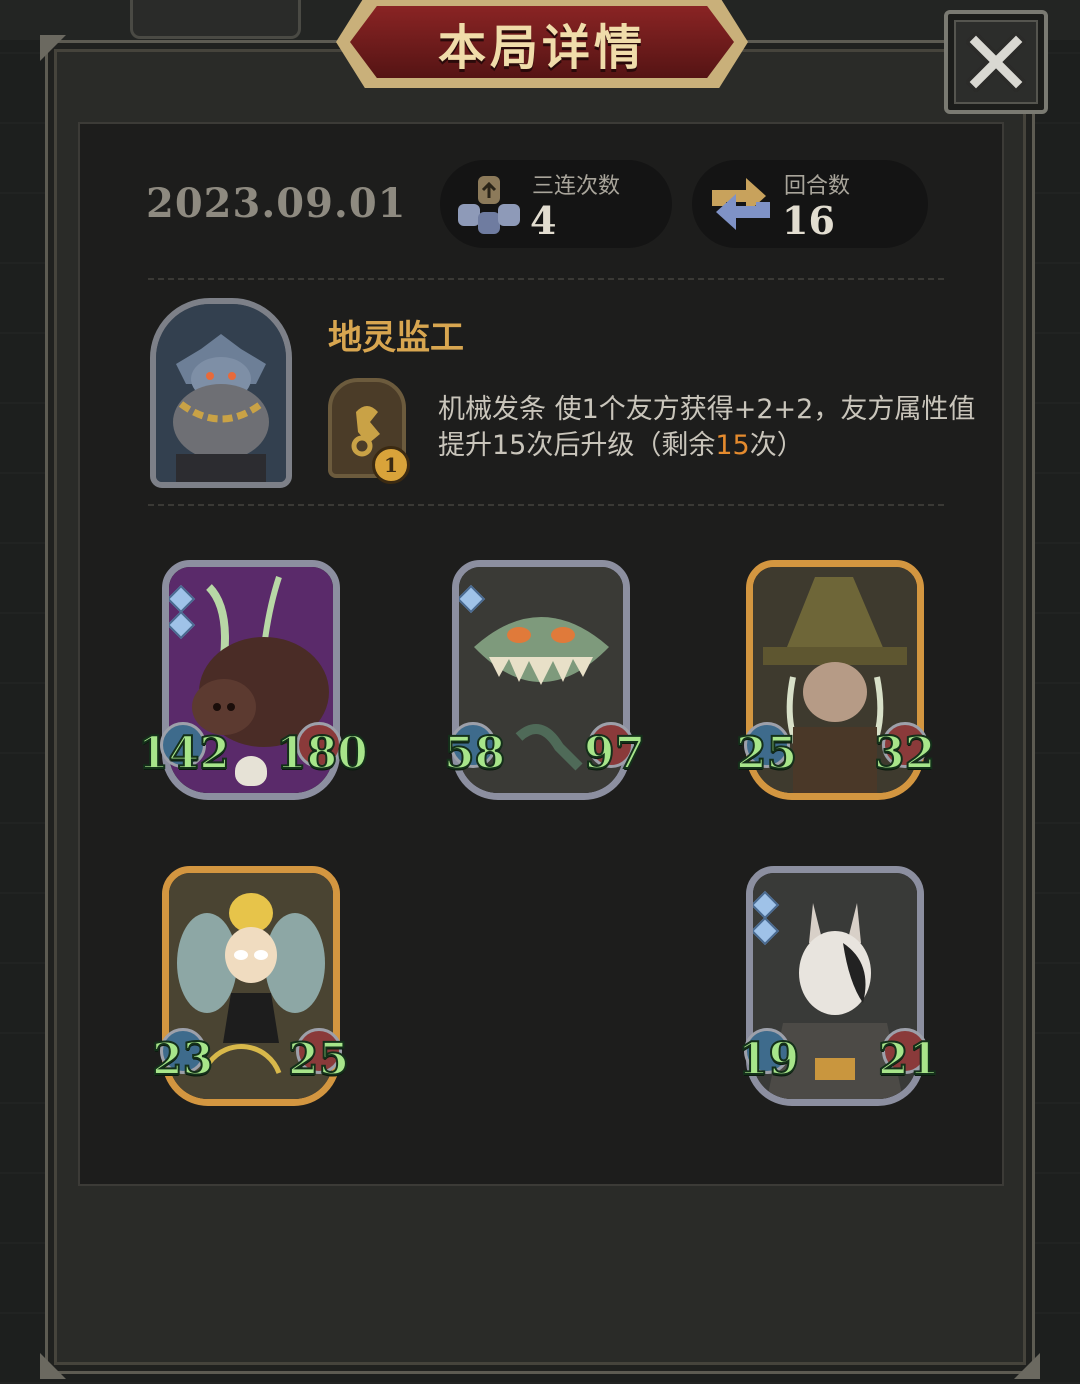 The image size is (1080, 1384). What do you see at coordinates (541, 48) in the screenshot?
I see `page-title: 本局详情` at bounding box center [541, 48].